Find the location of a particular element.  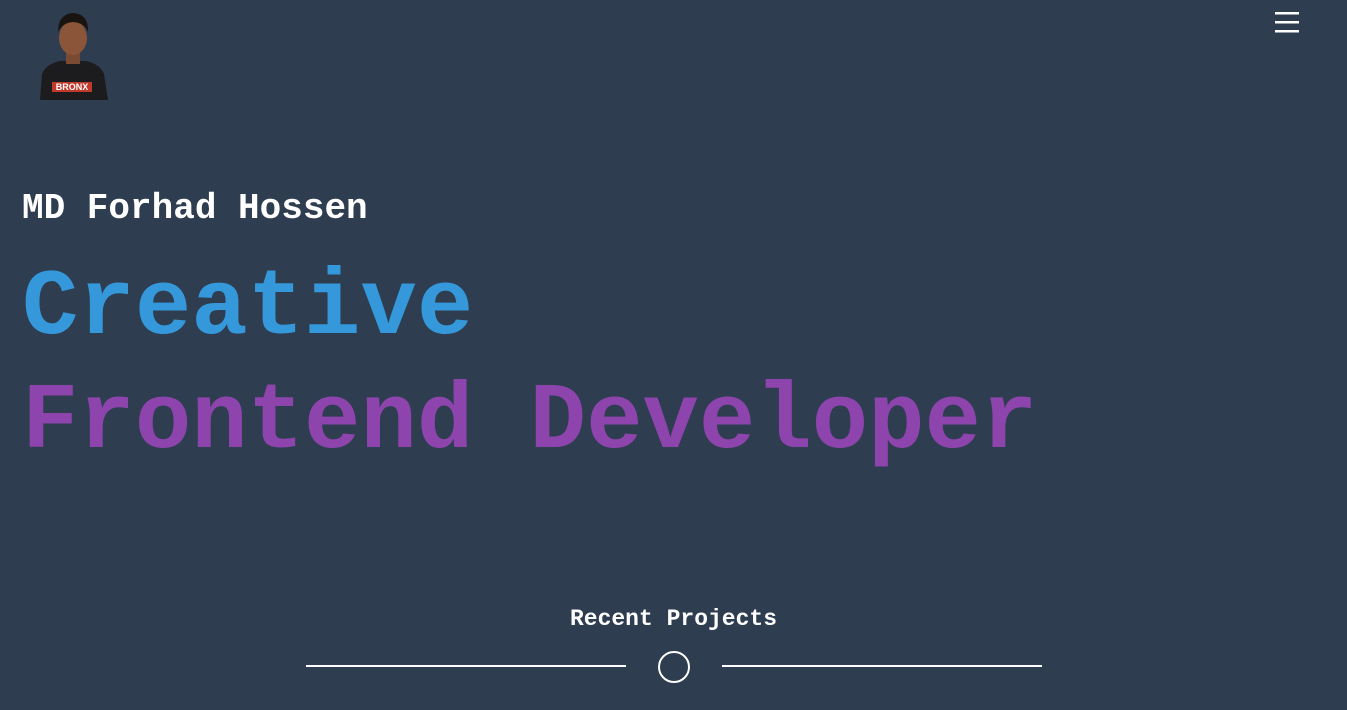

avatar: BRONX is located at coordinates (74, 56).